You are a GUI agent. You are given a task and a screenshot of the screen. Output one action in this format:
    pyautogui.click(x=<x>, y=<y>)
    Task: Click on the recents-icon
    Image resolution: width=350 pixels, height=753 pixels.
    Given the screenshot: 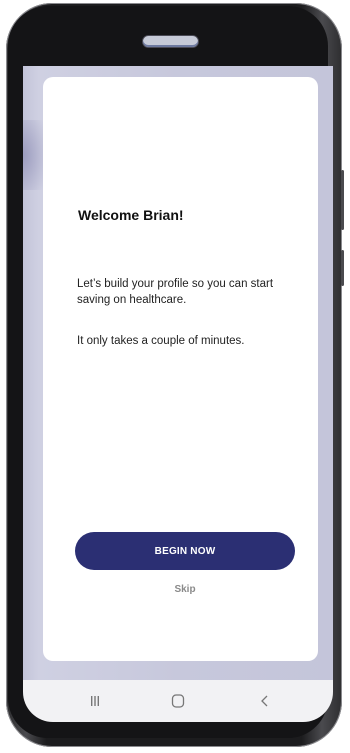 What is the action you would take?
    pyautogui.click(x=95, y=701)
    